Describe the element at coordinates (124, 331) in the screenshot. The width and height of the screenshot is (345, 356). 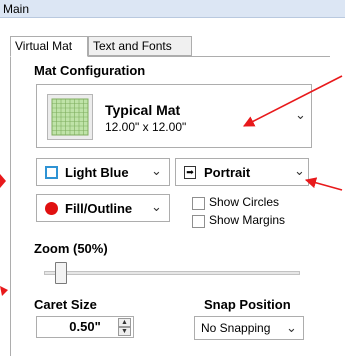
I see `spin-down-icon: ▼` at that location.